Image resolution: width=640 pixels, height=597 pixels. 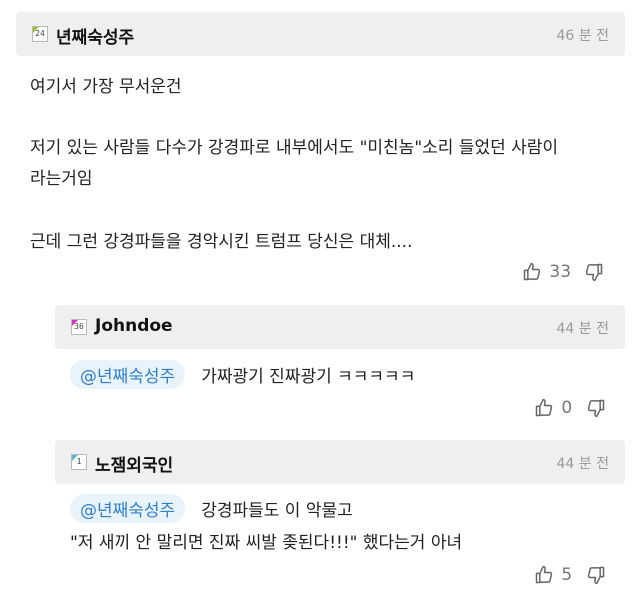 I want to click on like-button: 33, so click(x=553, y=272).